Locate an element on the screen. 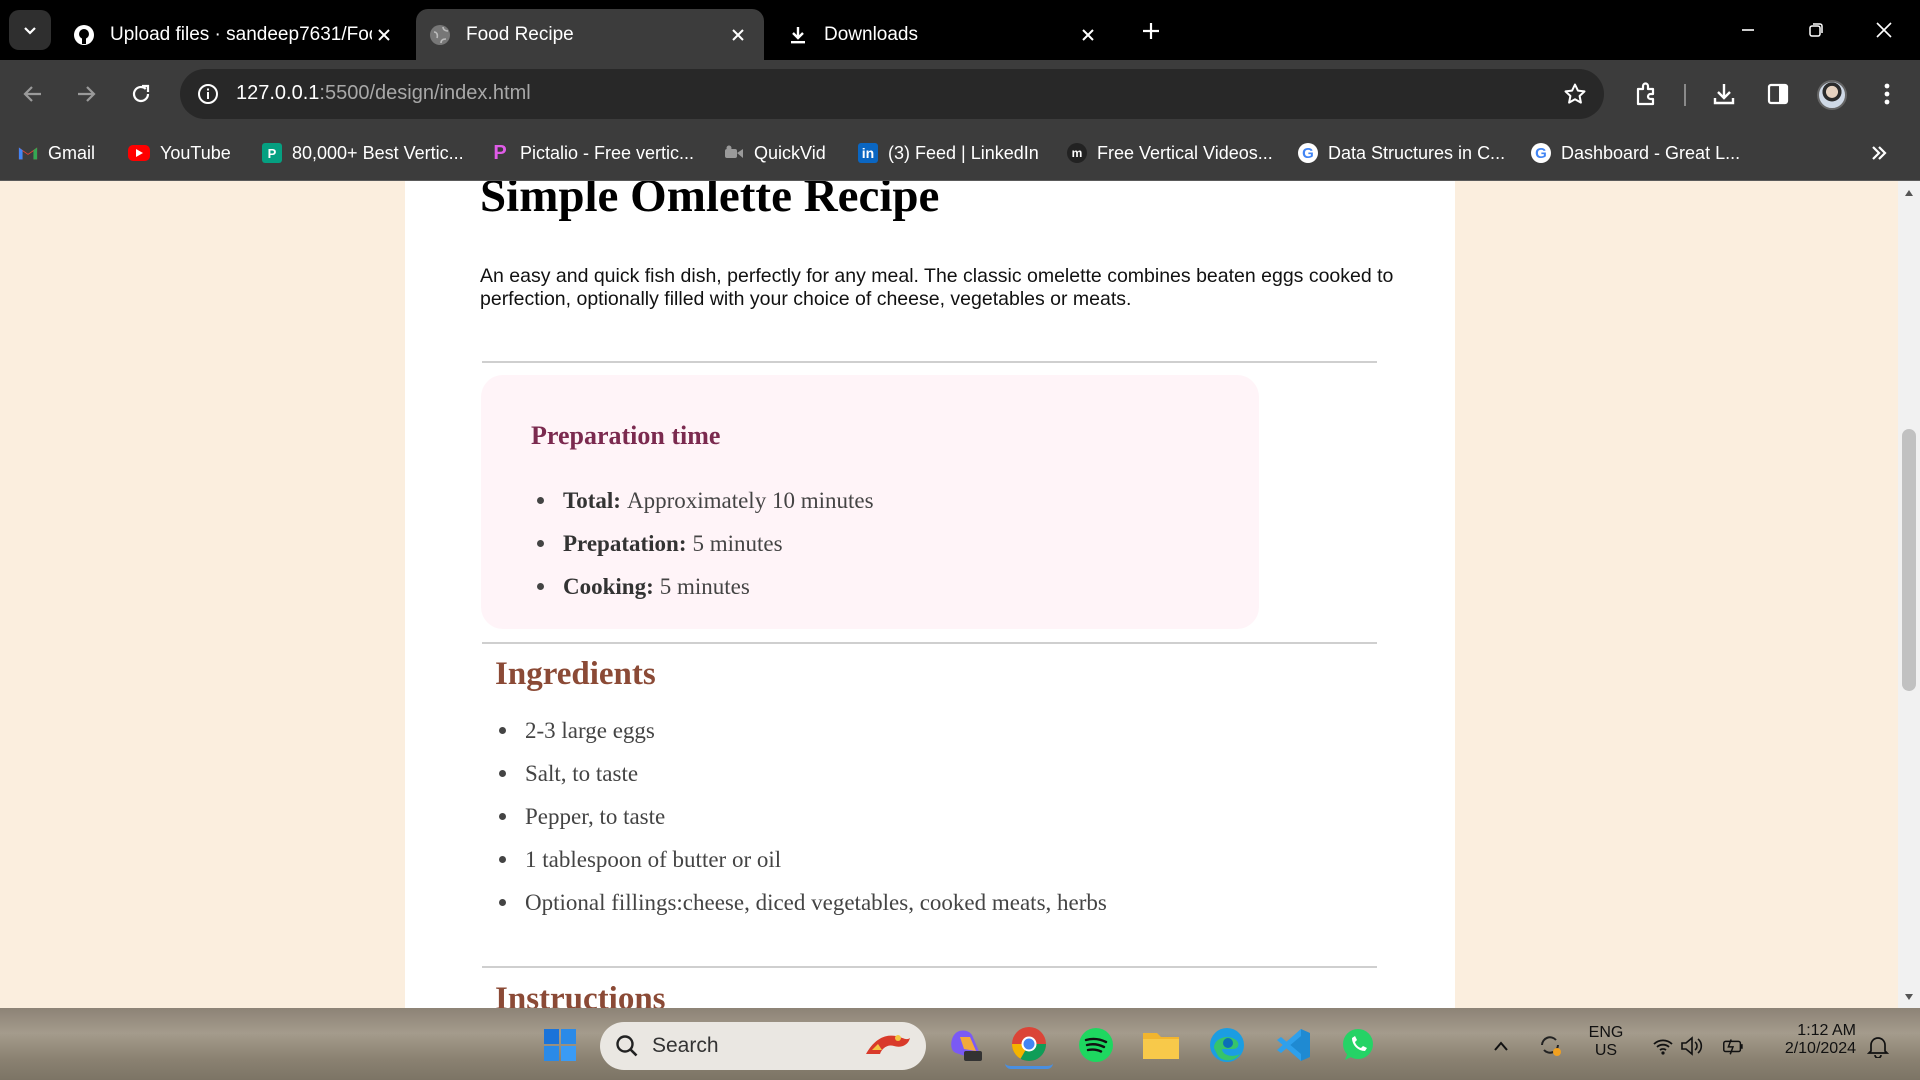 This screenshot has height=1080, width=1920. arrow-left-icon is located at coordinates (32, 94).